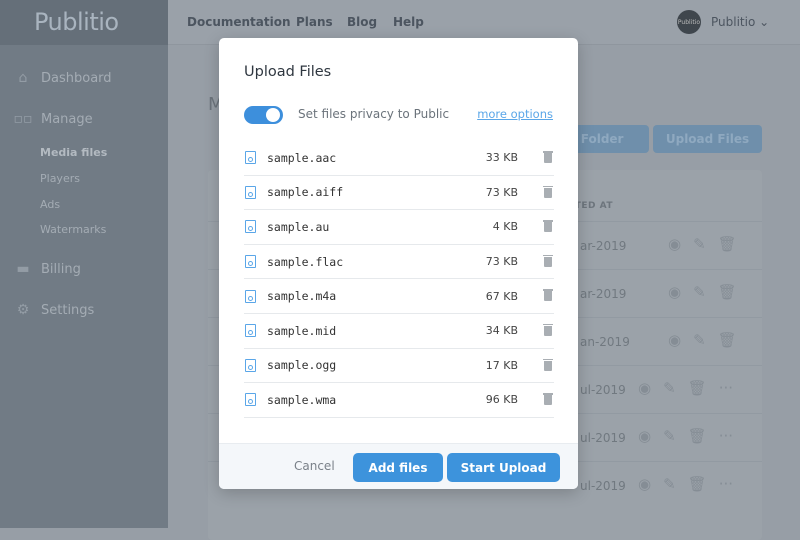 The image size is (800, 540). Describe the element at coordinates (23, 269) in the screenshot. I see `credit-card-icon: ▬` at that location.